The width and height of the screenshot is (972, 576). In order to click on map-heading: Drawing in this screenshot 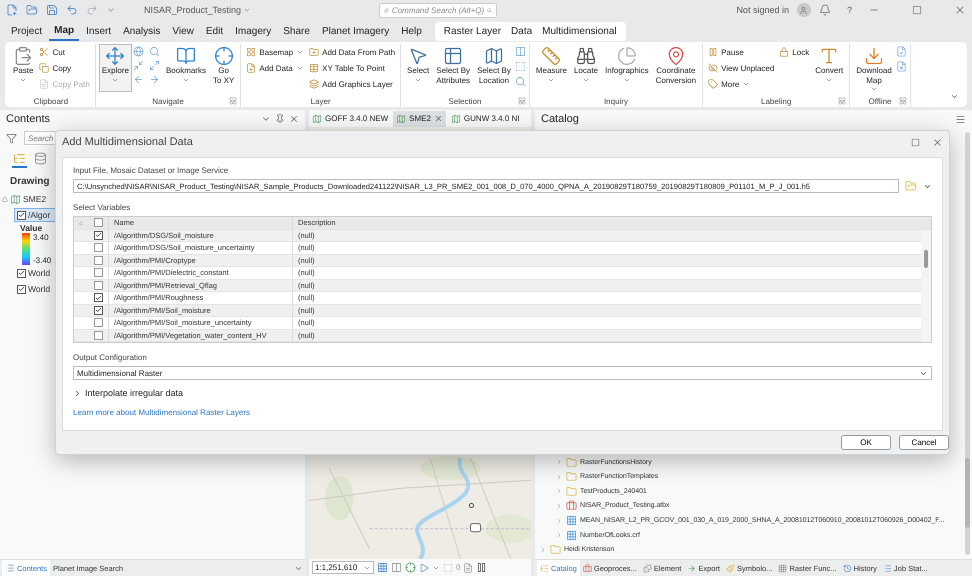, I will do `click(30, 181)`.